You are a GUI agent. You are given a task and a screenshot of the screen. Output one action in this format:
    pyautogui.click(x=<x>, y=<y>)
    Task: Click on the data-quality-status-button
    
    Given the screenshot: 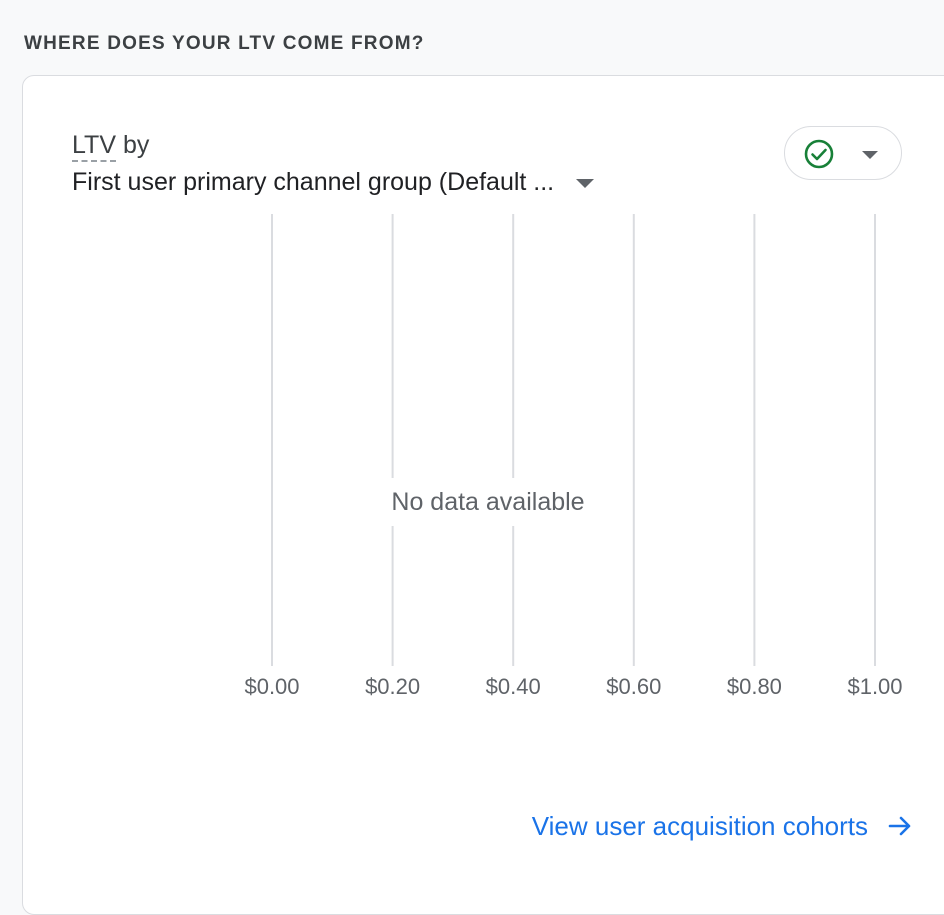 What is the action you would take?
    pyautogui.click(x=843, y=153)
    